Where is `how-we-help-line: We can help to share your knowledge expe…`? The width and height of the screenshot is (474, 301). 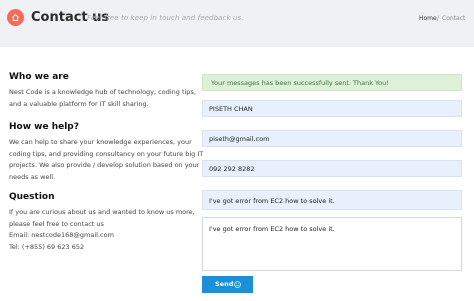 how-we-help-line: We can help to share your knowledge expe… is located at coordinates (100, 142).